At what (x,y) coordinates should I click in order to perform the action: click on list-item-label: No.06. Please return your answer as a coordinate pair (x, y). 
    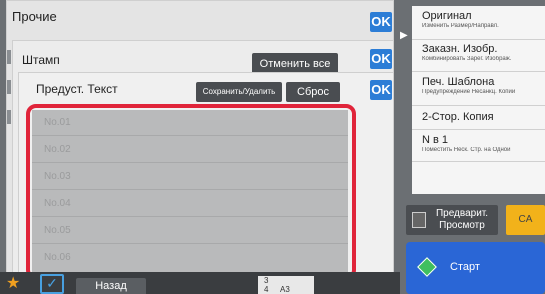
    Looking at the image, I should click on (57, 257).